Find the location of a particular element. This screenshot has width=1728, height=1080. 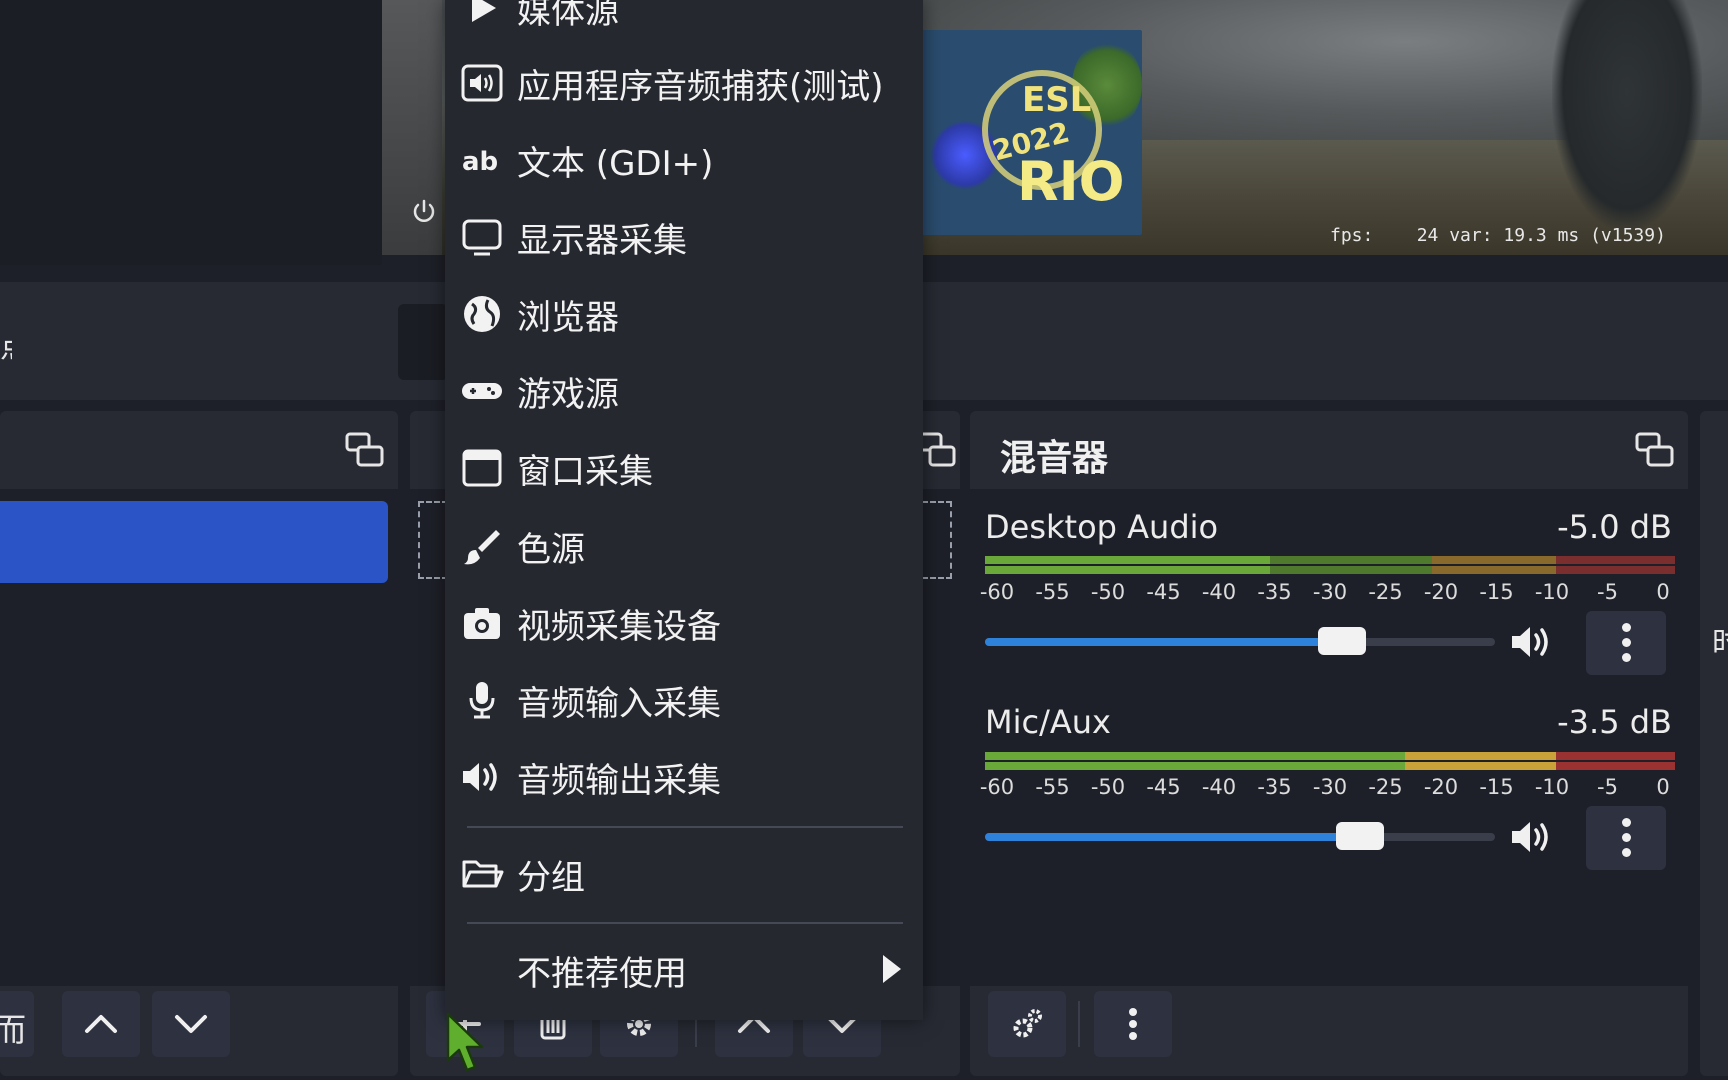

menu-item-video-capture-device: 视频采集设备 is located at coordinates (684, 622).